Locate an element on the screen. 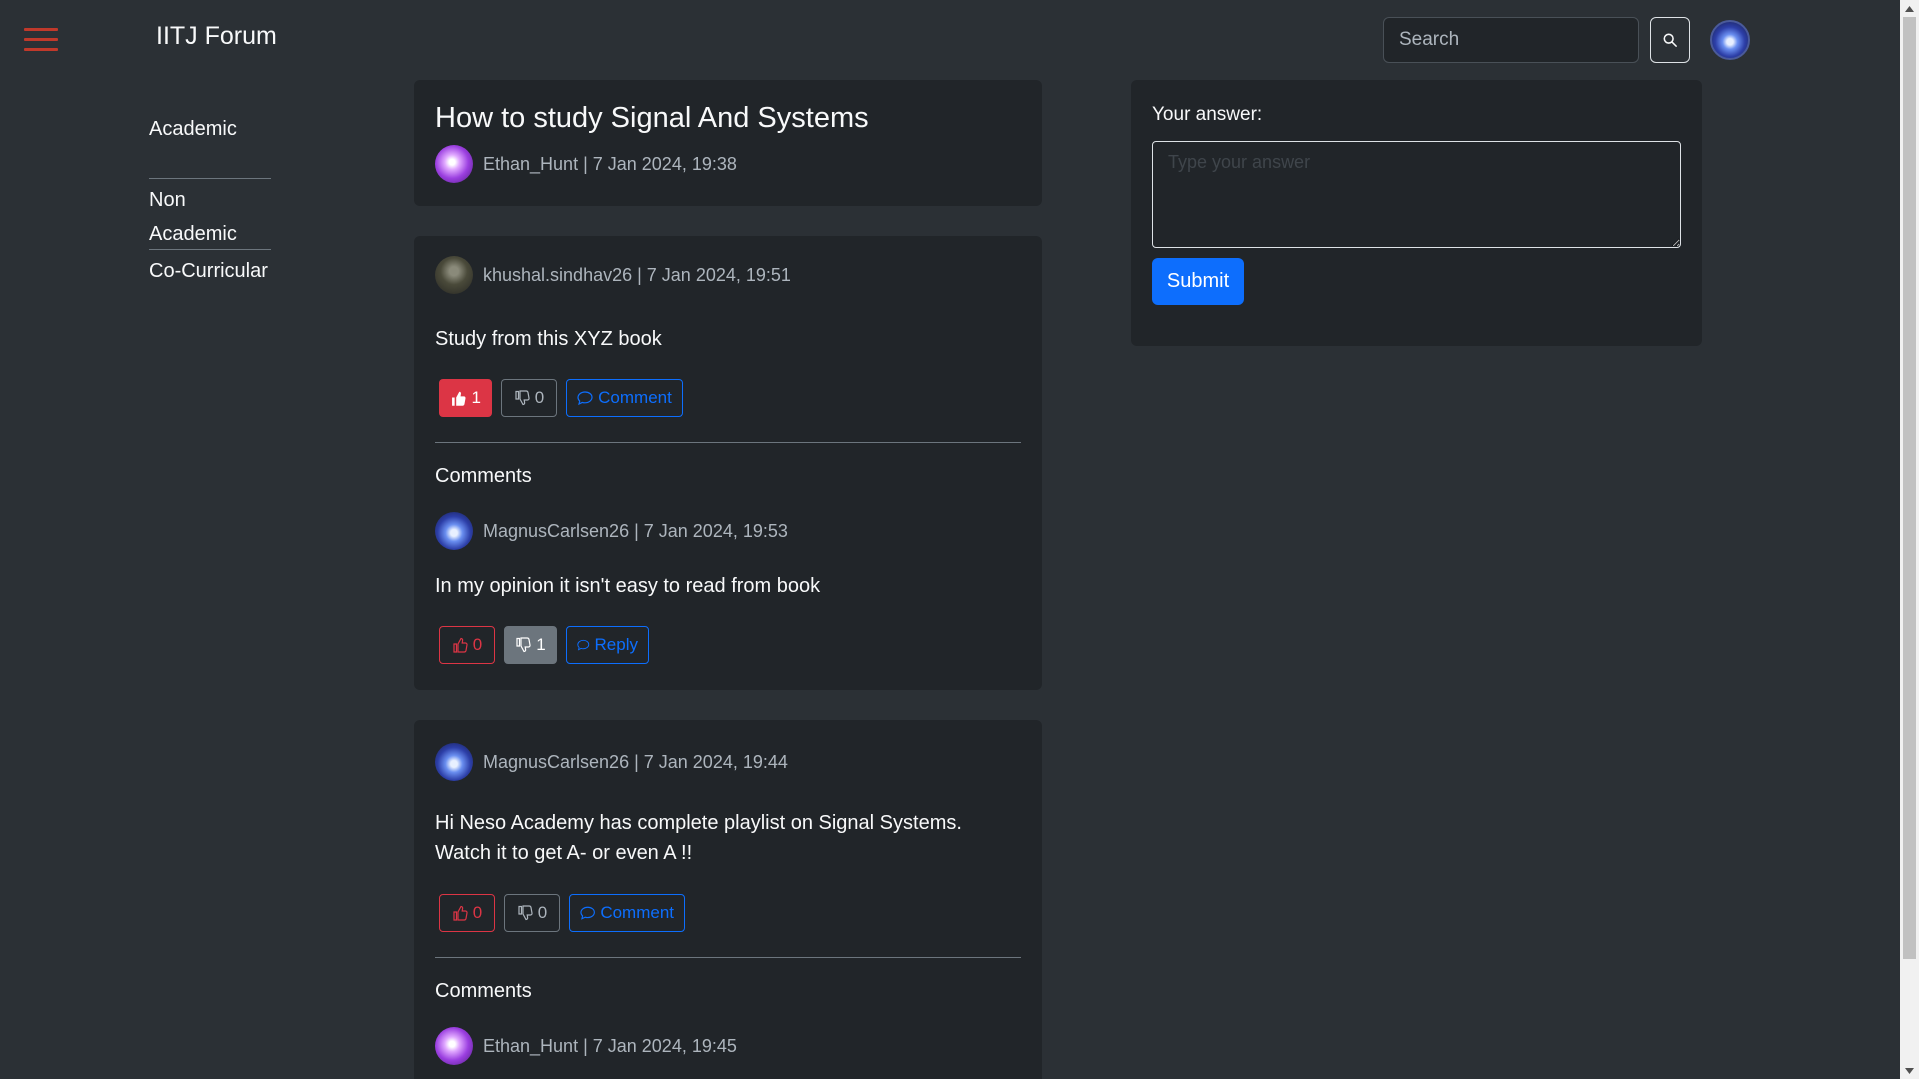 The width and height of the screenshot is (1919, 1079). answer-actions: 0 0 Comment is located at coordinates (562, 913).